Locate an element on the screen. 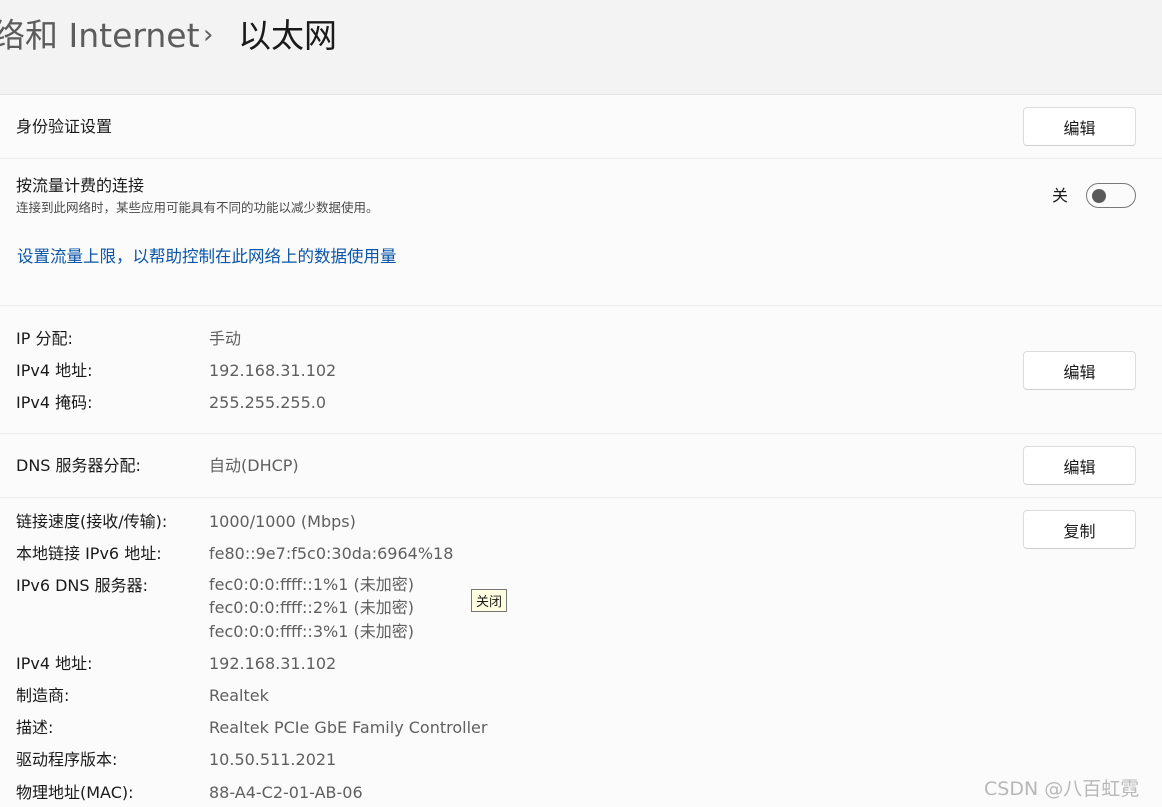 The height and width of the screenshot is (807, 1162). toggle-knob is located at coordinates (1099, 196).